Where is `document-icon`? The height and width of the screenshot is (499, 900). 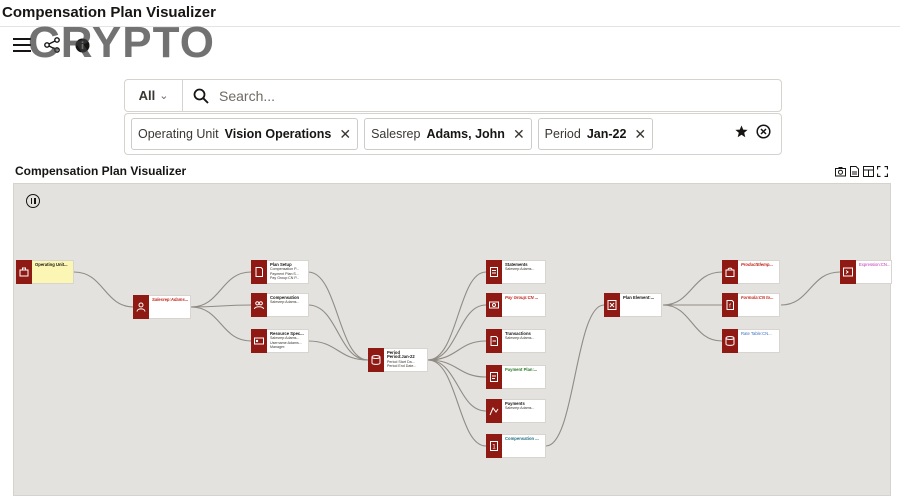
document-icon is located at coordinates (259, 272).